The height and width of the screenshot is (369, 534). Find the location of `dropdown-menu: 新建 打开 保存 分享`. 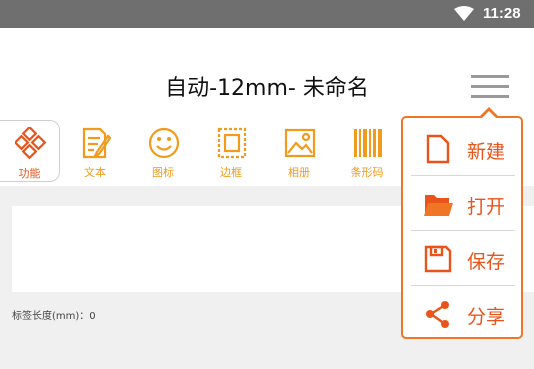

dropdown-menu: 新建 打开 保存 分享 is located at coordinates (462, 223).